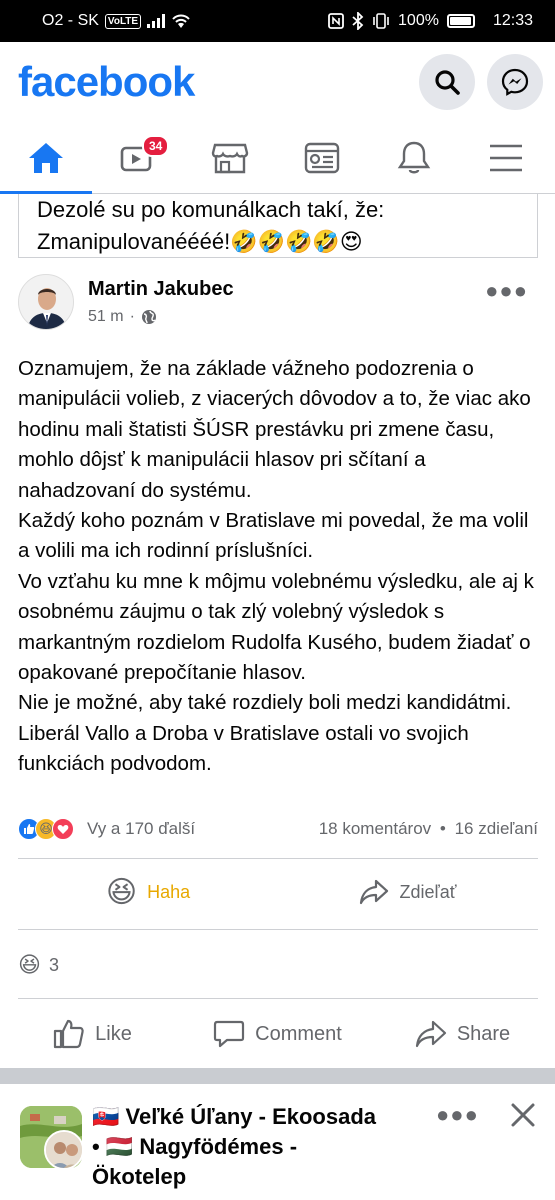  Describe the element at coordinates (138, 158) in the screenshot. I see `tab-watch: 34` at that location.